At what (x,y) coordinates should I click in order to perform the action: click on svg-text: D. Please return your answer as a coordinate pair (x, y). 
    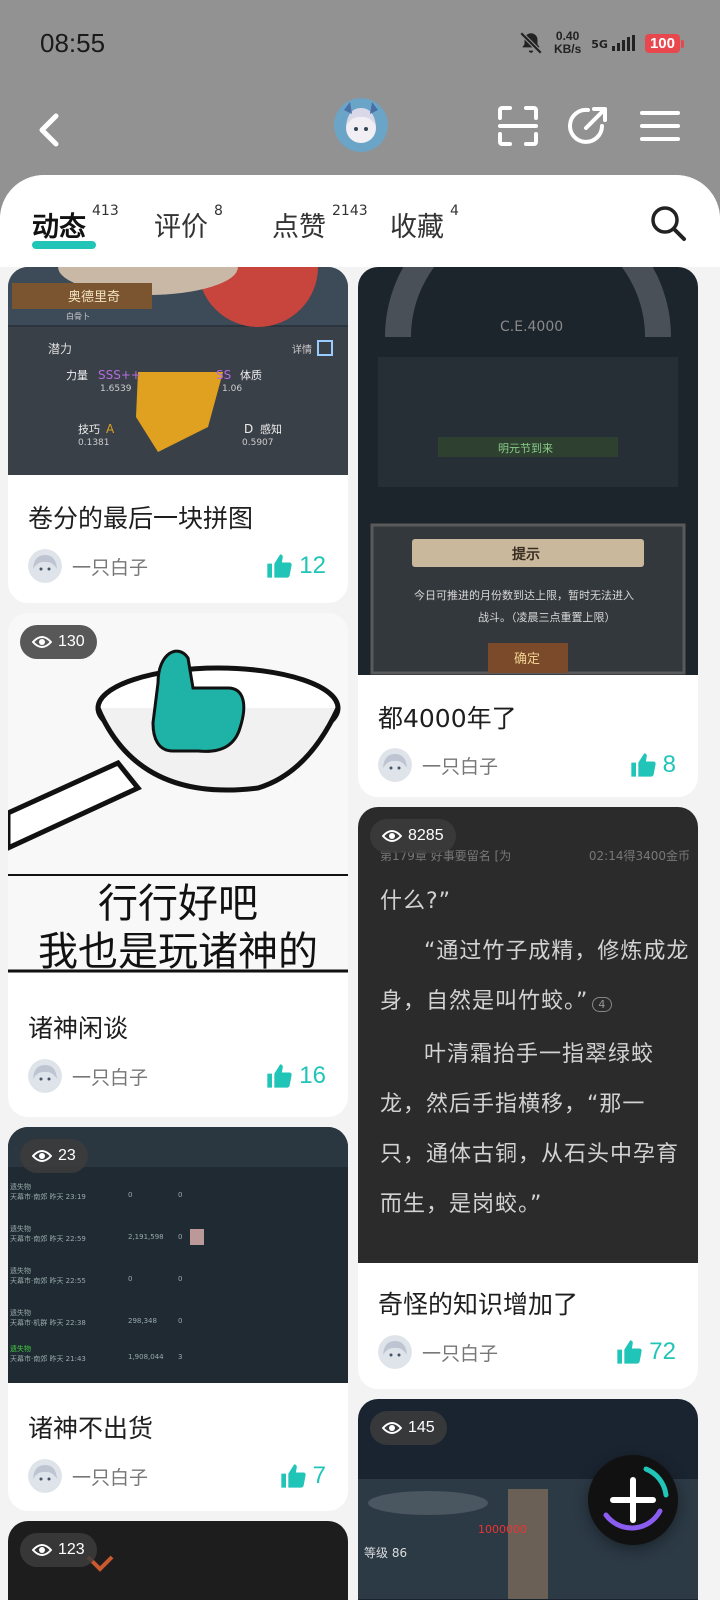
    Looking at the image, I should click on (248, 429).